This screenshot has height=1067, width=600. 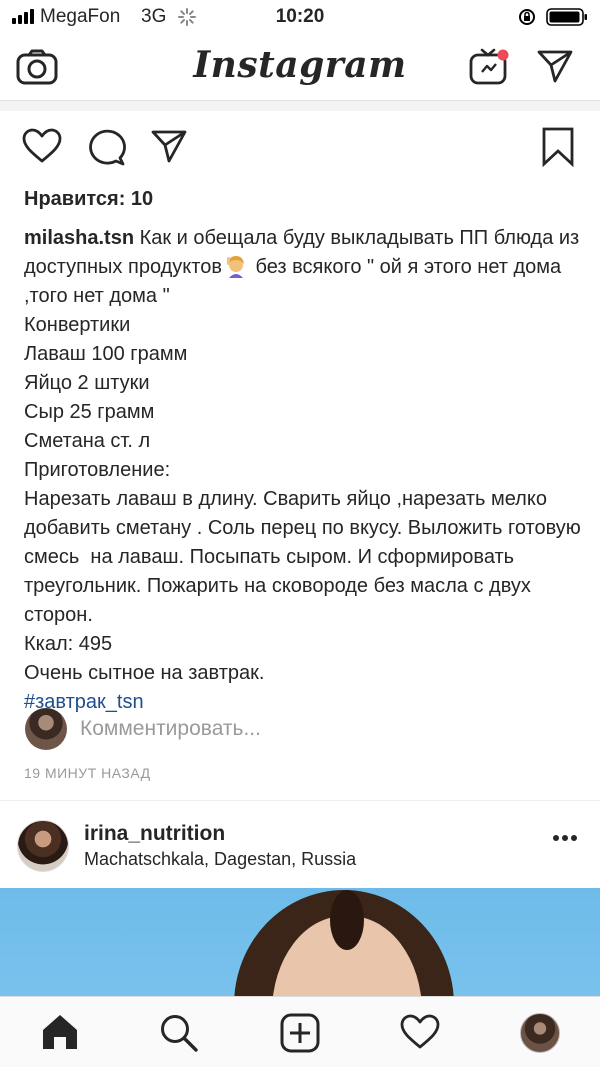 I want to click on comment-bubble-icon, so click(x=106, y=147).